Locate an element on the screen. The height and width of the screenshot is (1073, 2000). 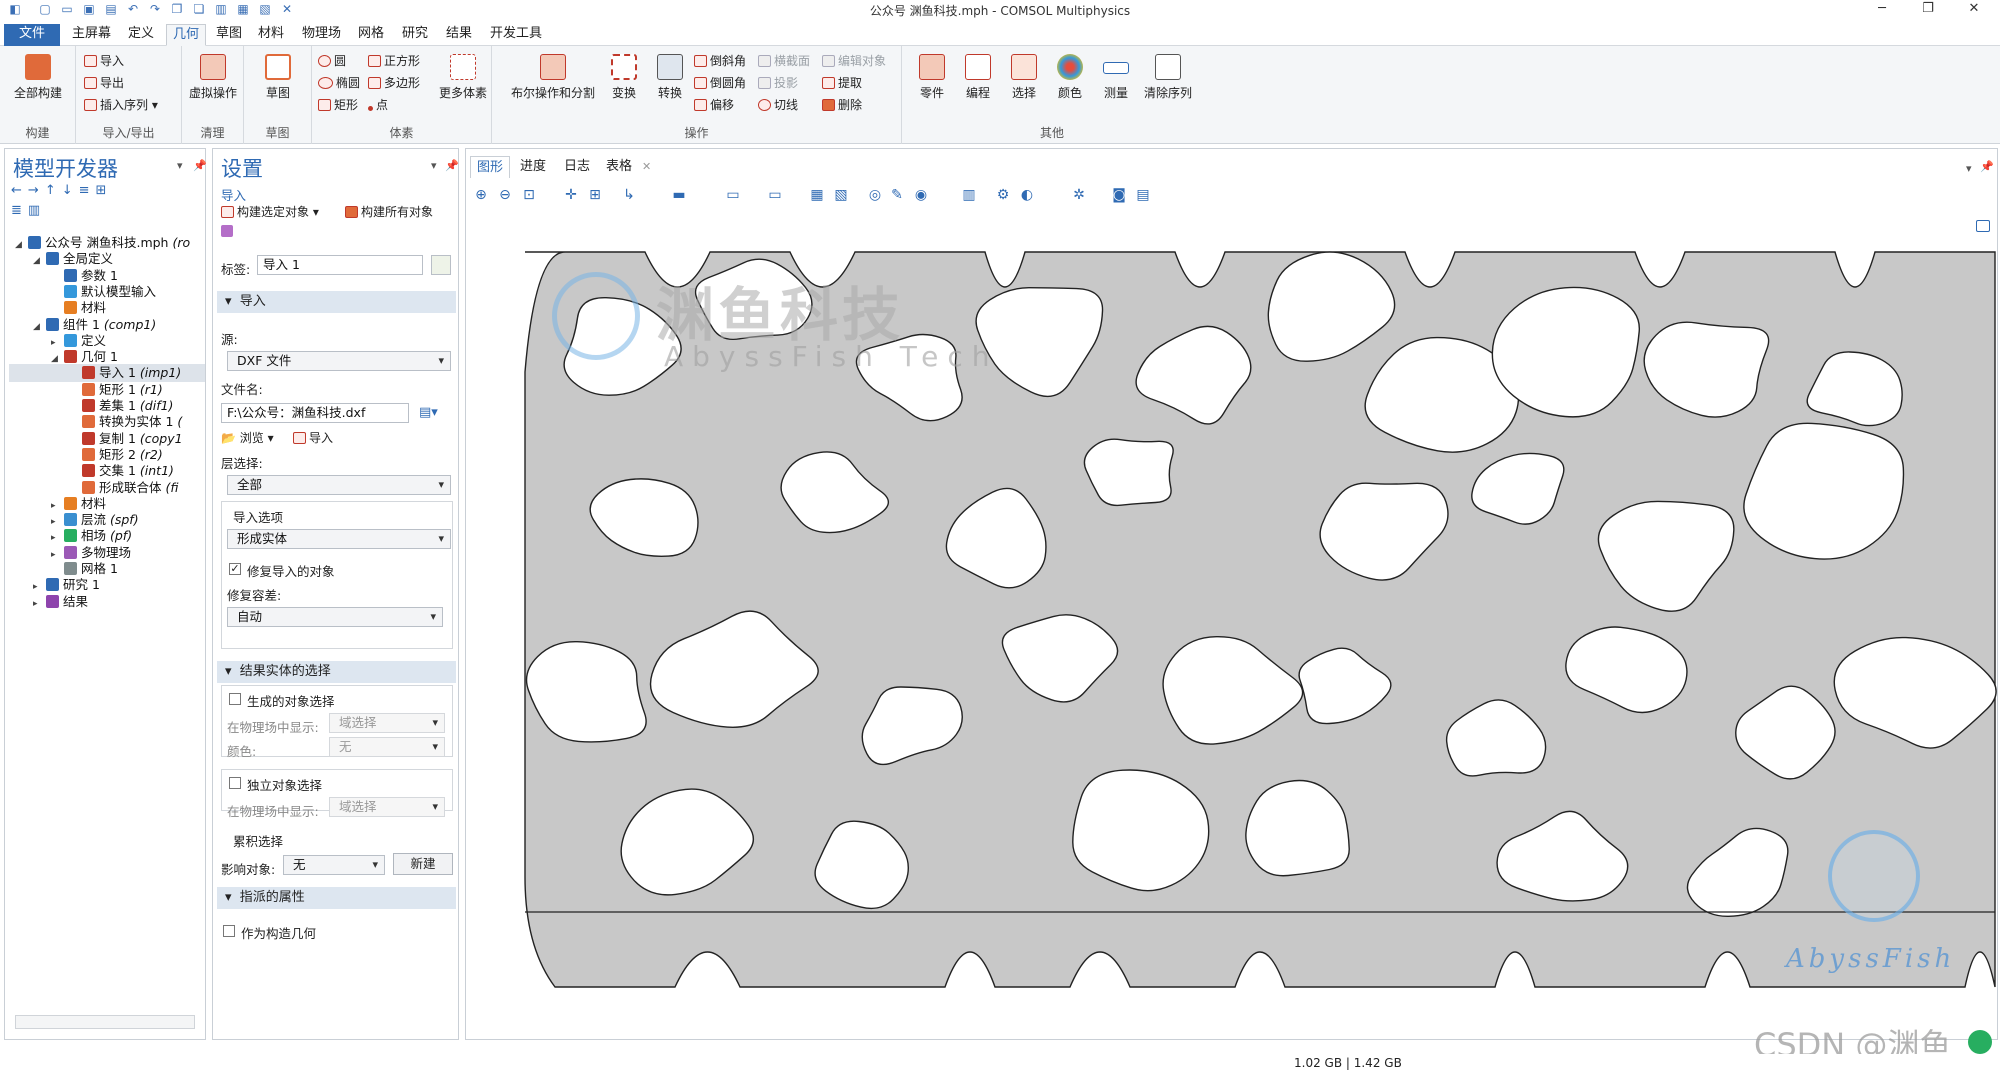
square-button: 正方形 is located at coordinates (394, 61).